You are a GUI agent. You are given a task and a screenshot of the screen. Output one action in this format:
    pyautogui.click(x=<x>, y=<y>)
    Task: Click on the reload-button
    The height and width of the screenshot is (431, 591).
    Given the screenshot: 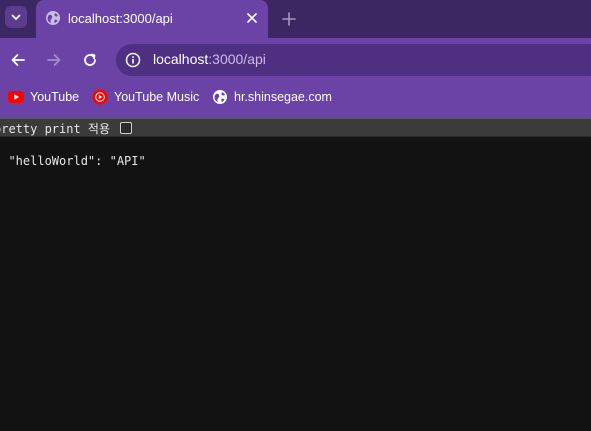 What is the action you would take?
    pyautogui.click(x=90, y=60)
    